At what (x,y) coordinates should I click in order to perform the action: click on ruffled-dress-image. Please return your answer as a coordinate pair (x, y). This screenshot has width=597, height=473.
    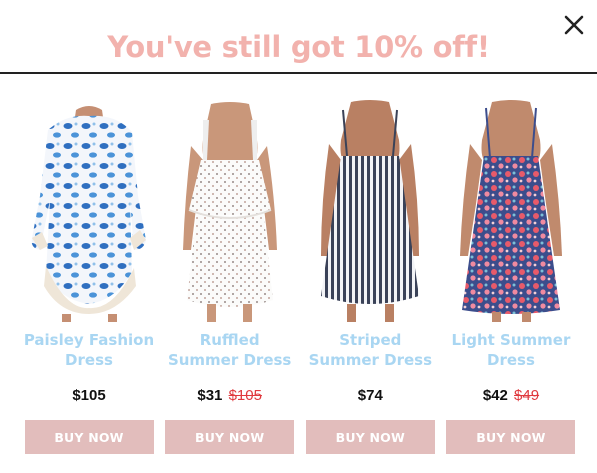
    Looking at the image, I should click on (229, 211).